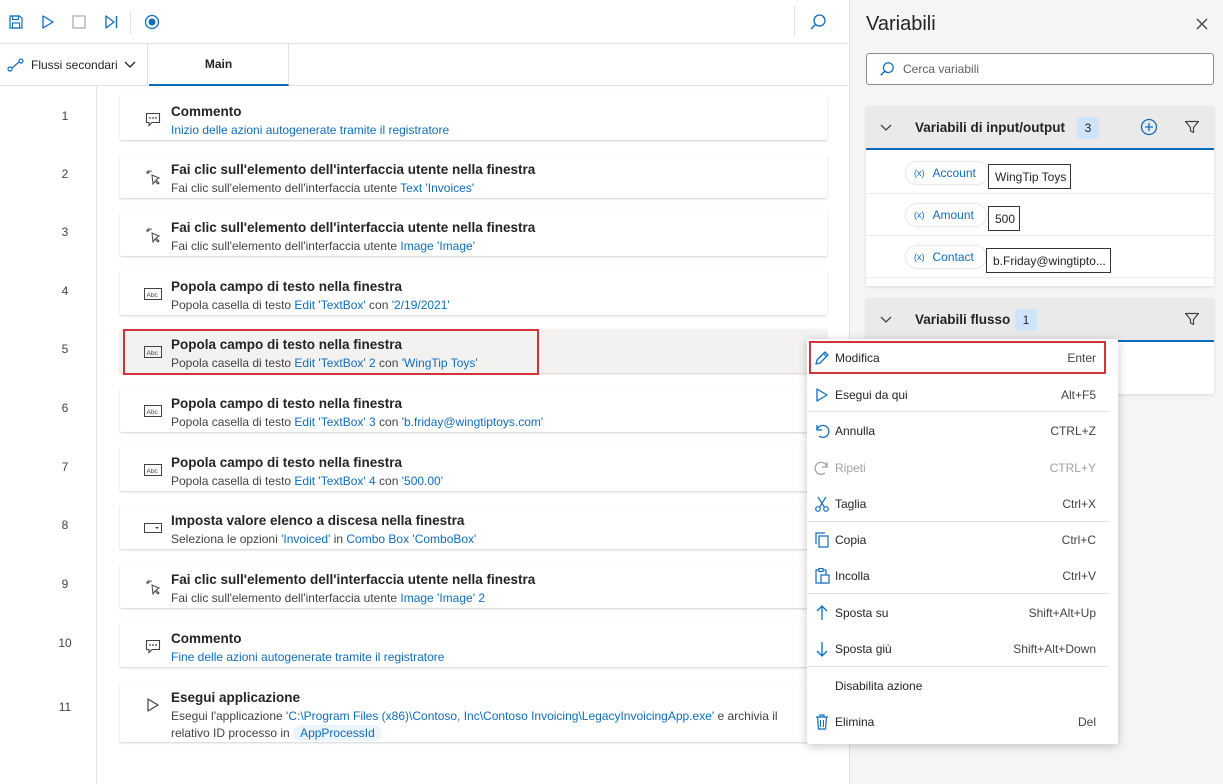 This screenshot has width=1223, height=784. Describe the element at coordinates (287, 344) in the screenshot. I see `action-title: Popola campo di testo nella finestra` at that location.